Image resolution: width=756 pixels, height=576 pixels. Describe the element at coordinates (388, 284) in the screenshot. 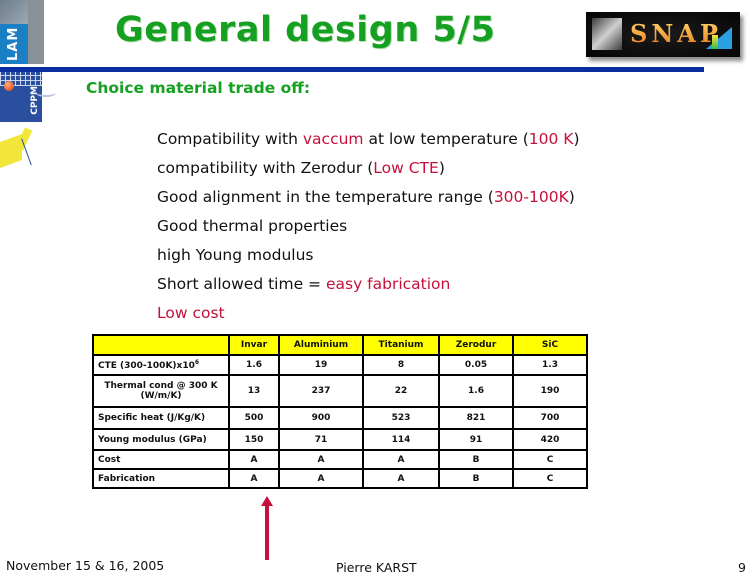

I see `highlighted-text: easy fabrication` at that location.